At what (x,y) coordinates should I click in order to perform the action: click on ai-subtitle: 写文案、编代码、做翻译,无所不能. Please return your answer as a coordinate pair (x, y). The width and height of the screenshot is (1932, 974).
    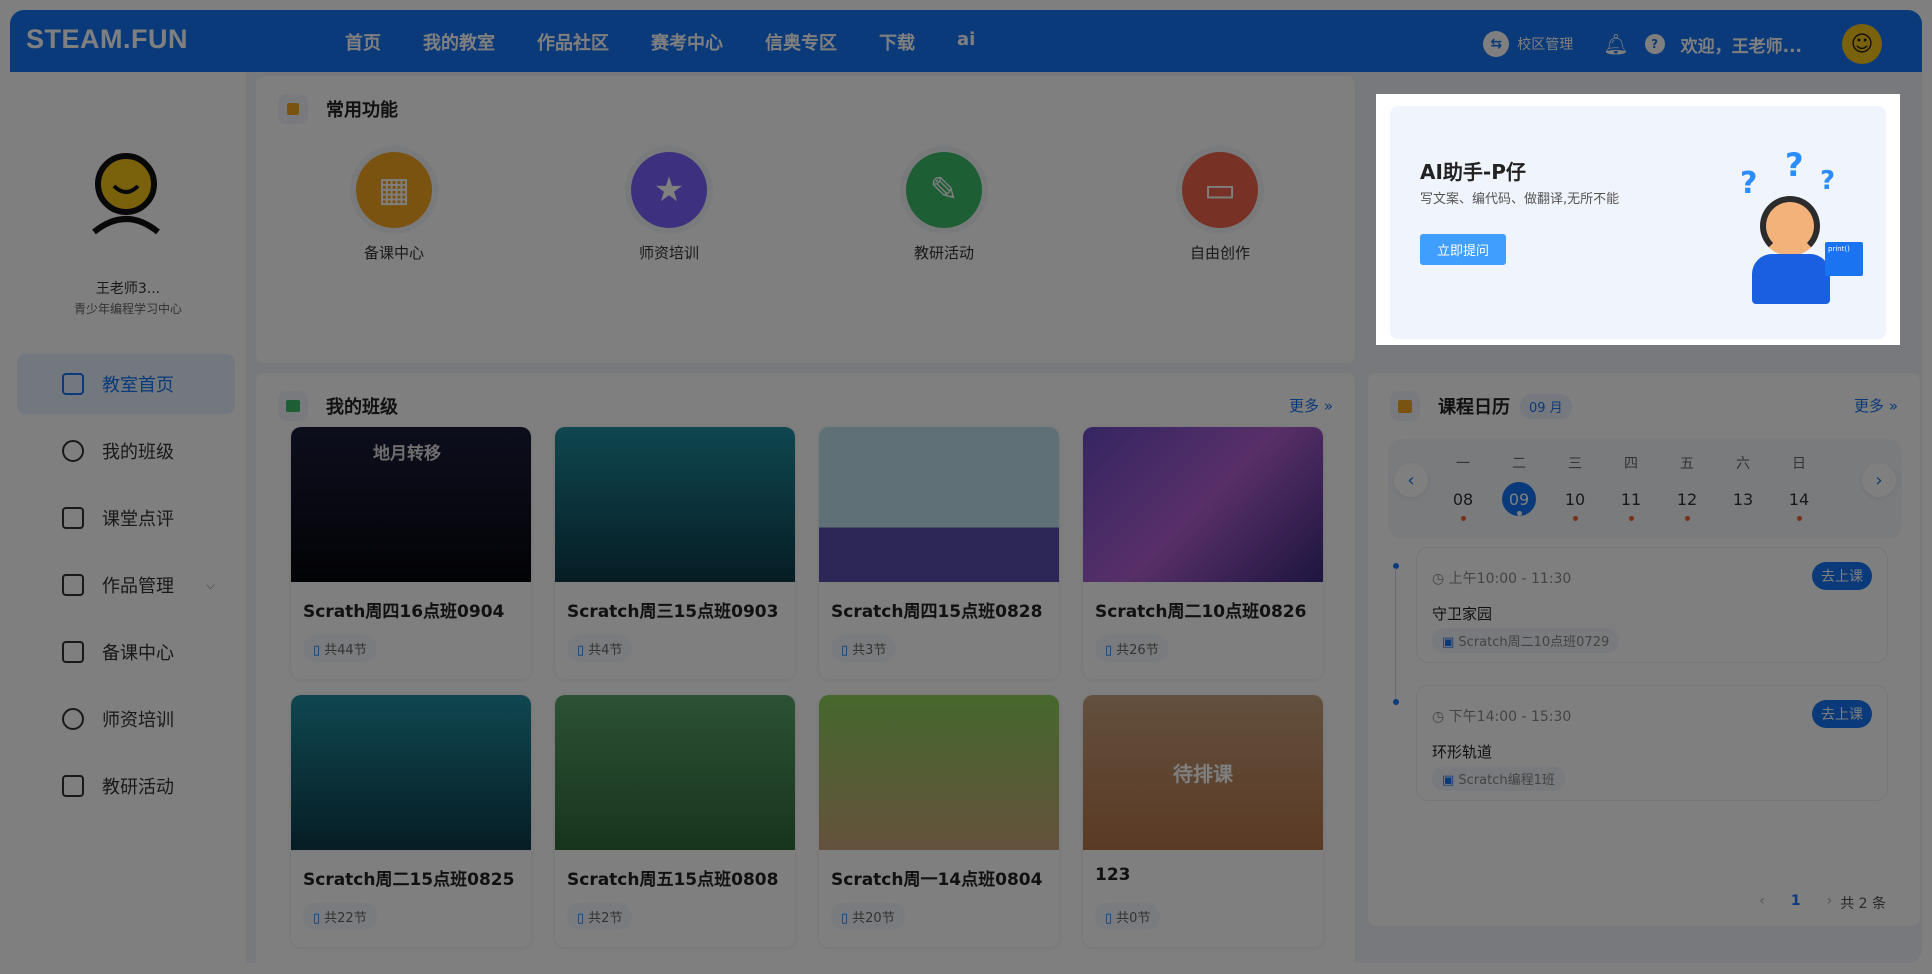
    Looking at the image, I should click on (1520, 199).